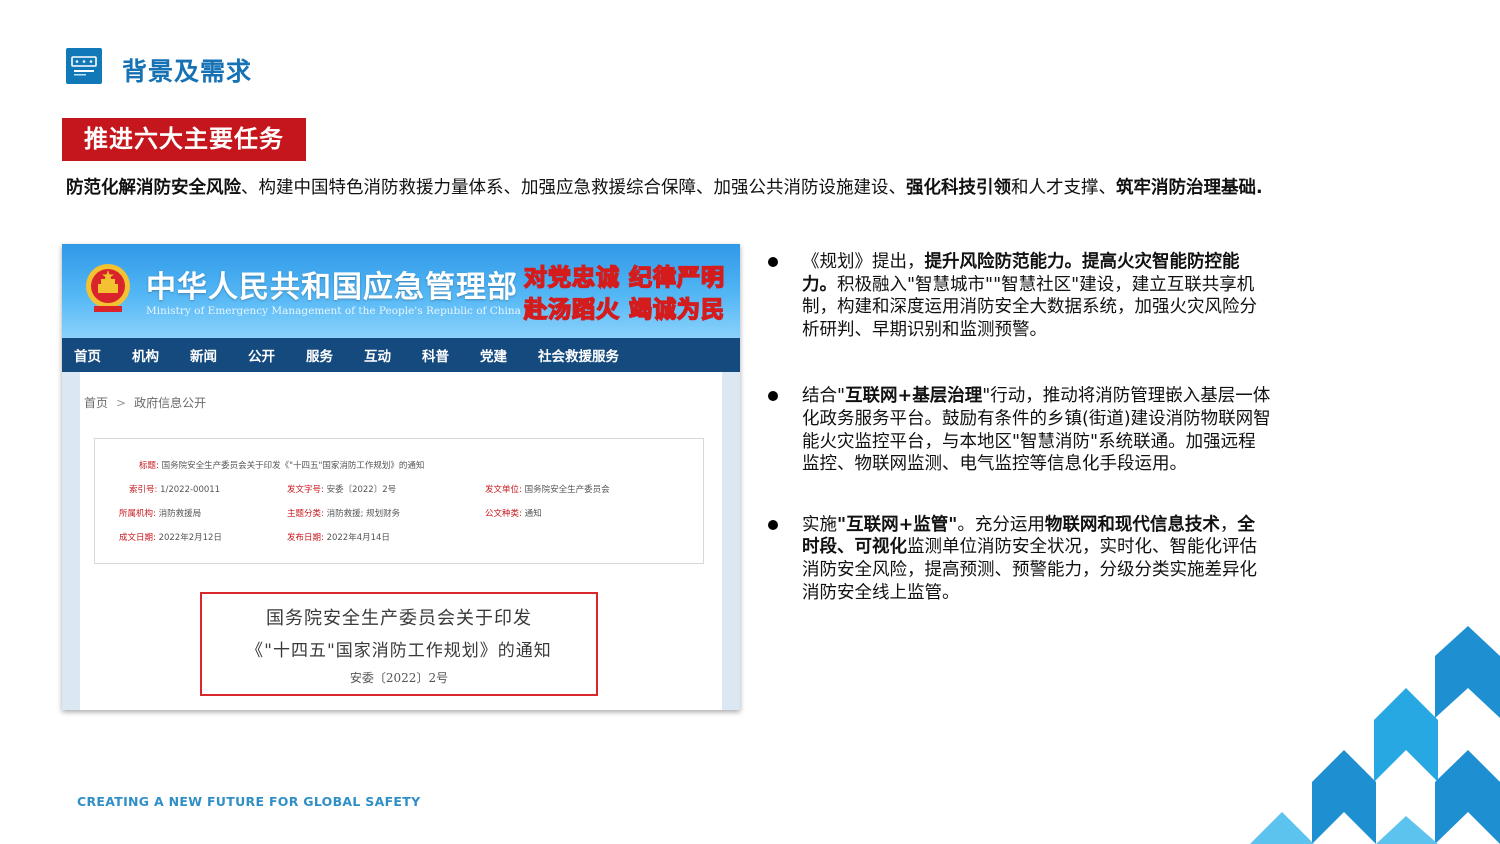 This screenshot has width=1500, height=844. Describe the element at coordinates (96, 403) in the screenshot. I see `breadcrumb-home: 首页` at that location.